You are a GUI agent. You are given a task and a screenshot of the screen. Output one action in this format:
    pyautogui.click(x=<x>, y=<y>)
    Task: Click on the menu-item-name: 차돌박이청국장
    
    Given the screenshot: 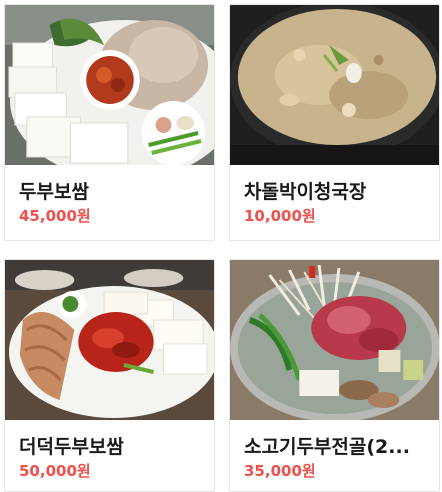 What is the action you would take?
    pyautogui.click(x=305, y=192)
    